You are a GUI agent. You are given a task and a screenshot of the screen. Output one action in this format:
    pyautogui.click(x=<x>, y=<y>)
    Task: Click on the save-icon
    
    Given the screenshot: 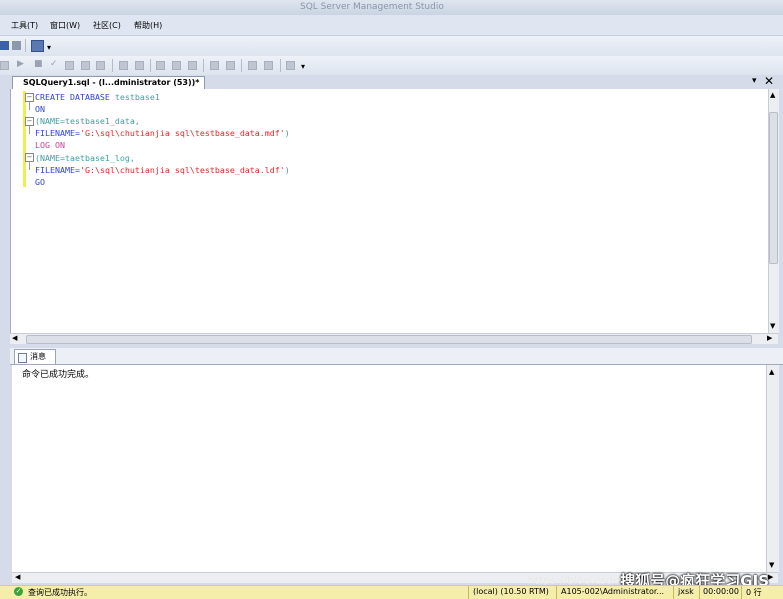 What is the action you would take?
    pyautogui.click(x=4, y=45)
    